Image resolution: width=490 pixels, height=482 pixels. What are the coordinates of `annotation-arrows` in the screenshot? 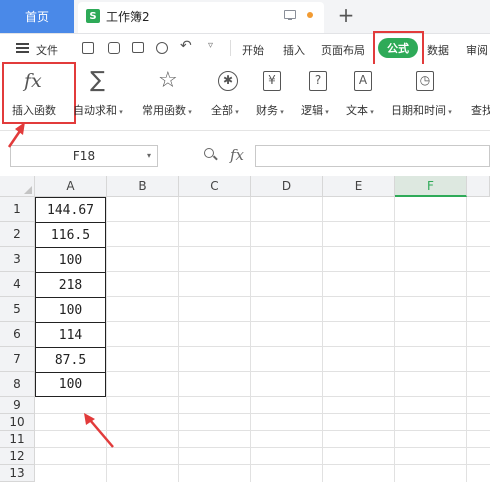 It's located at (60, 285).